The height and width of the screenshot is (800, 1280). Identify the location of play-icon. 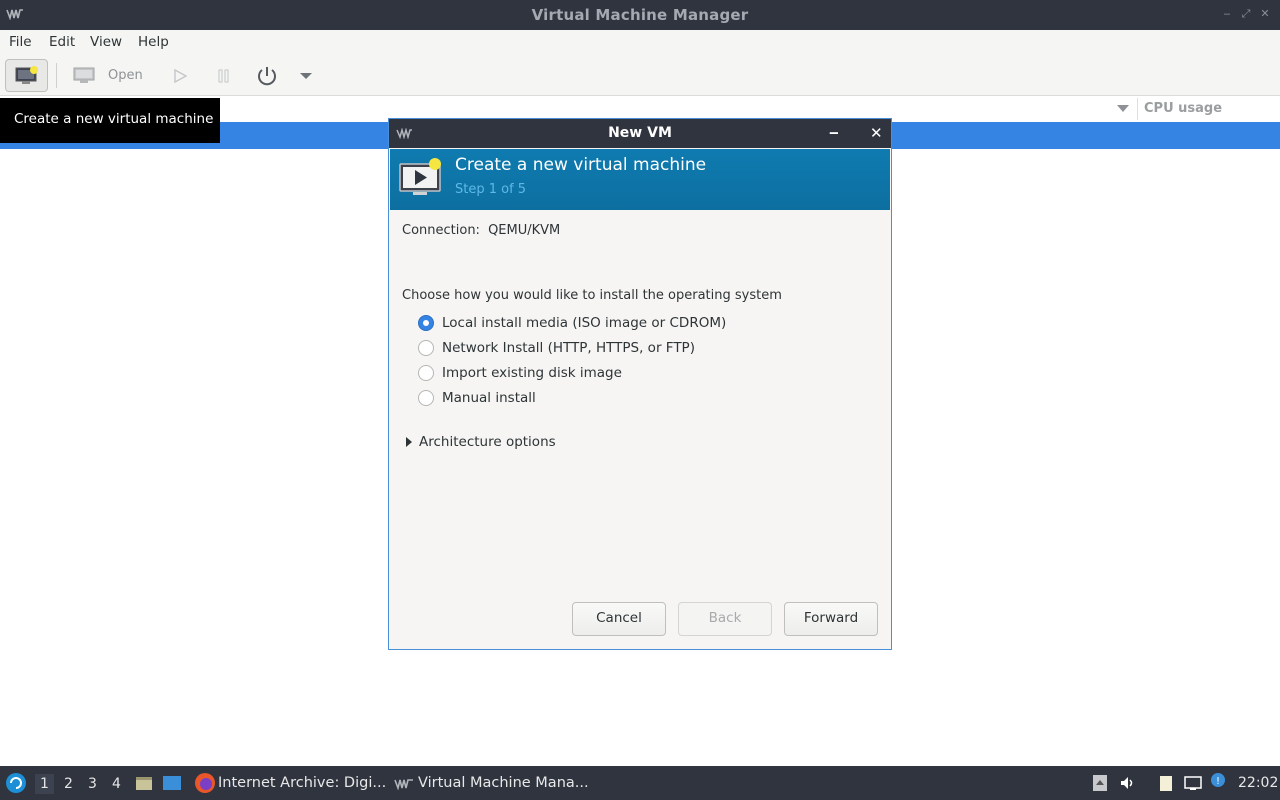
(180, 76).